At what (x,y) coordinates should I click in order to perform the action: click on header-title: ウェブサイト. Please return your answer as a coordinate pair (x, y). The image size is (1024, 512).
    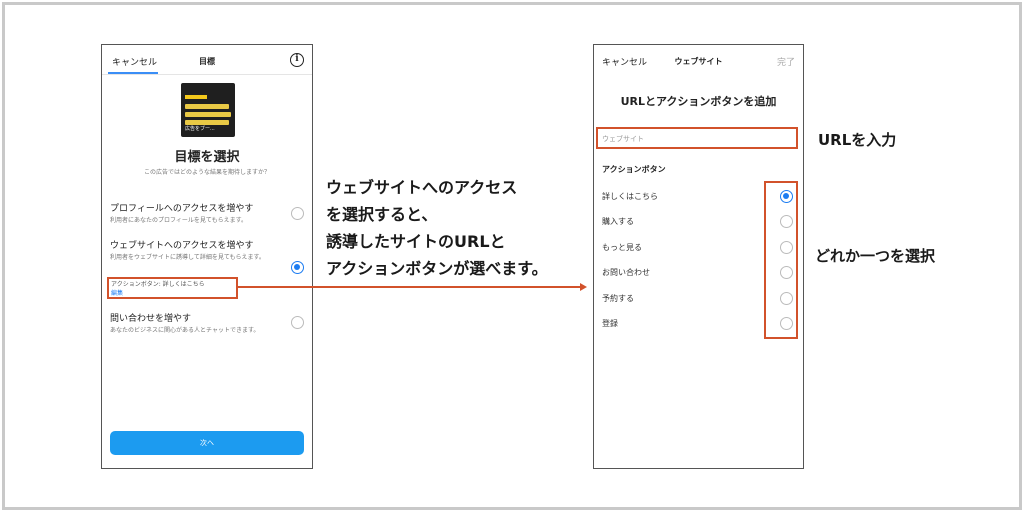
    Looking at the image, I should click on (698, 61).